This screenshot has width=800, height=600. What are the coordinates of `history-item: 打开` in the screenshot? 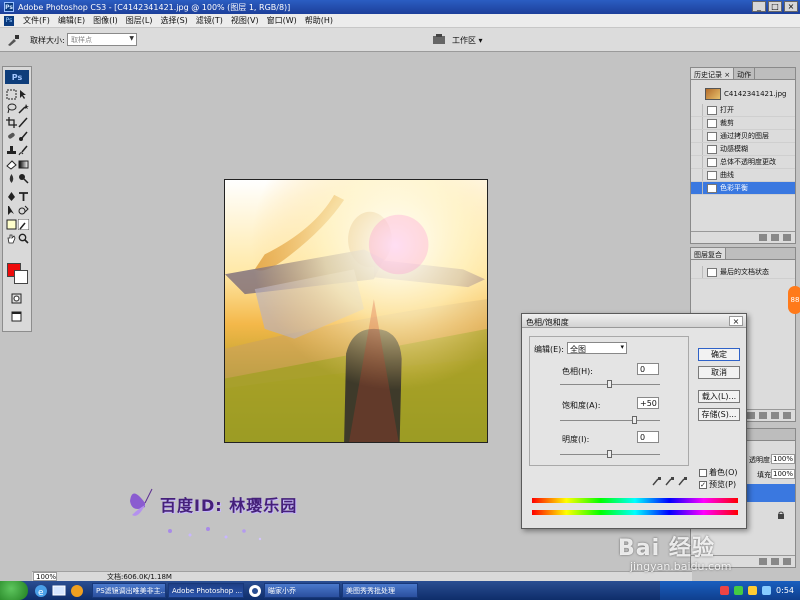 It's located at (743, 110).